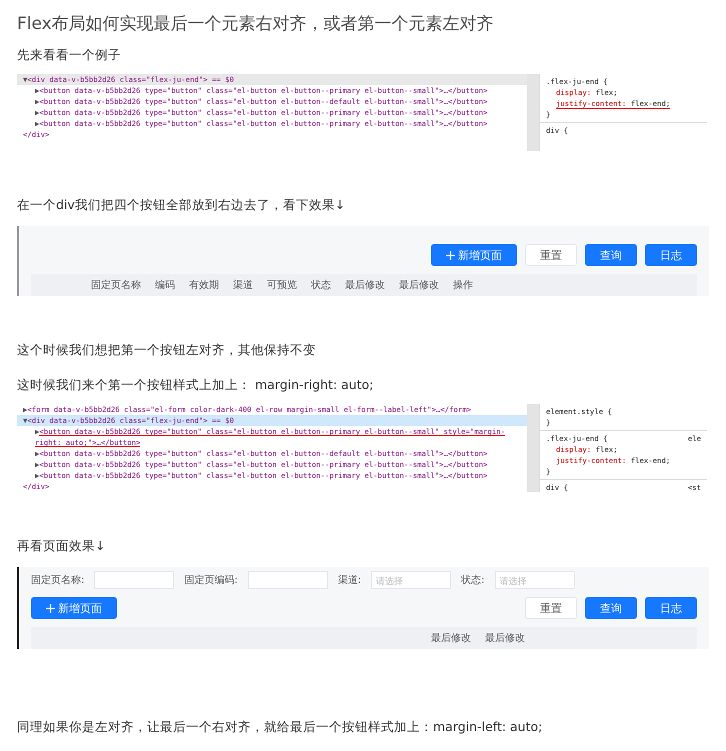  What do you see at coordinates (204, 285) in the screenshot?
I see `column-header: 有效期` at bounding box center [204, 285].